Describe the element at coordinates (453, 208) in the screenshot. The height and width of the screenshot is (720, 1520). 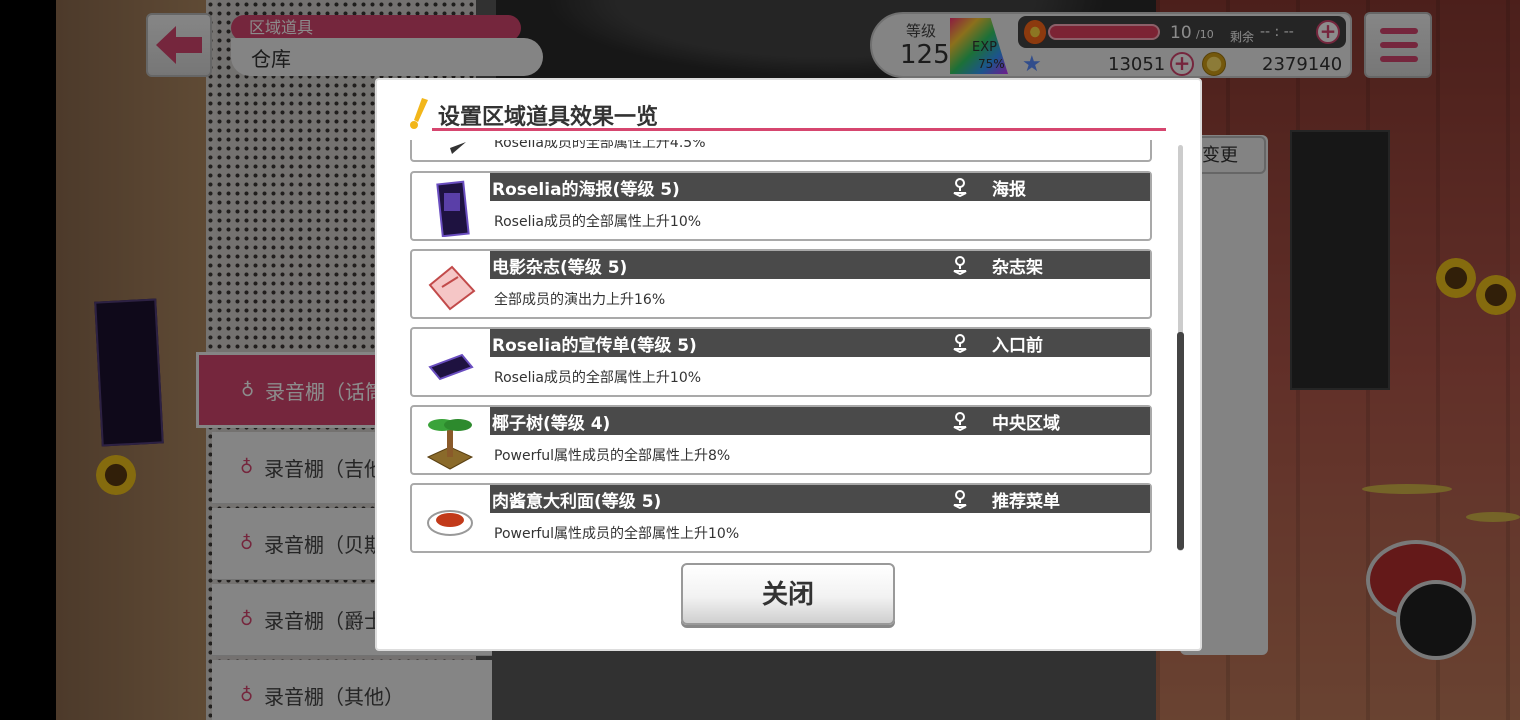
I see `poster-icon` at that location.